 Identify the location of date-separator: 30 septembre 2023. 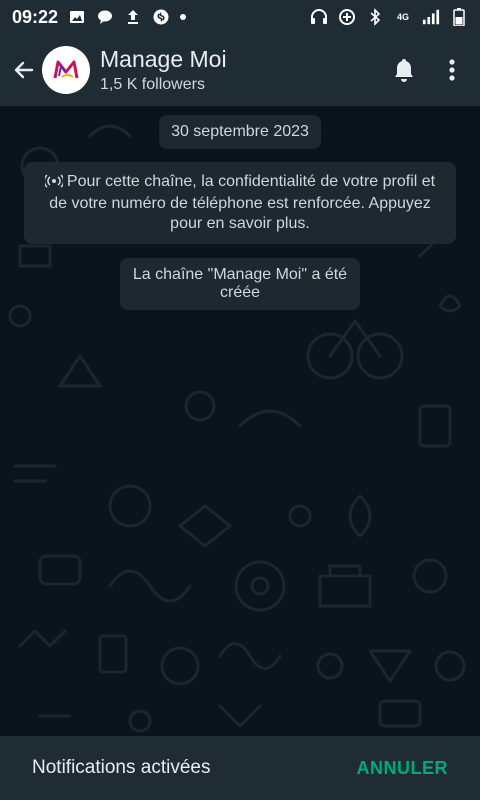
(240, 132).